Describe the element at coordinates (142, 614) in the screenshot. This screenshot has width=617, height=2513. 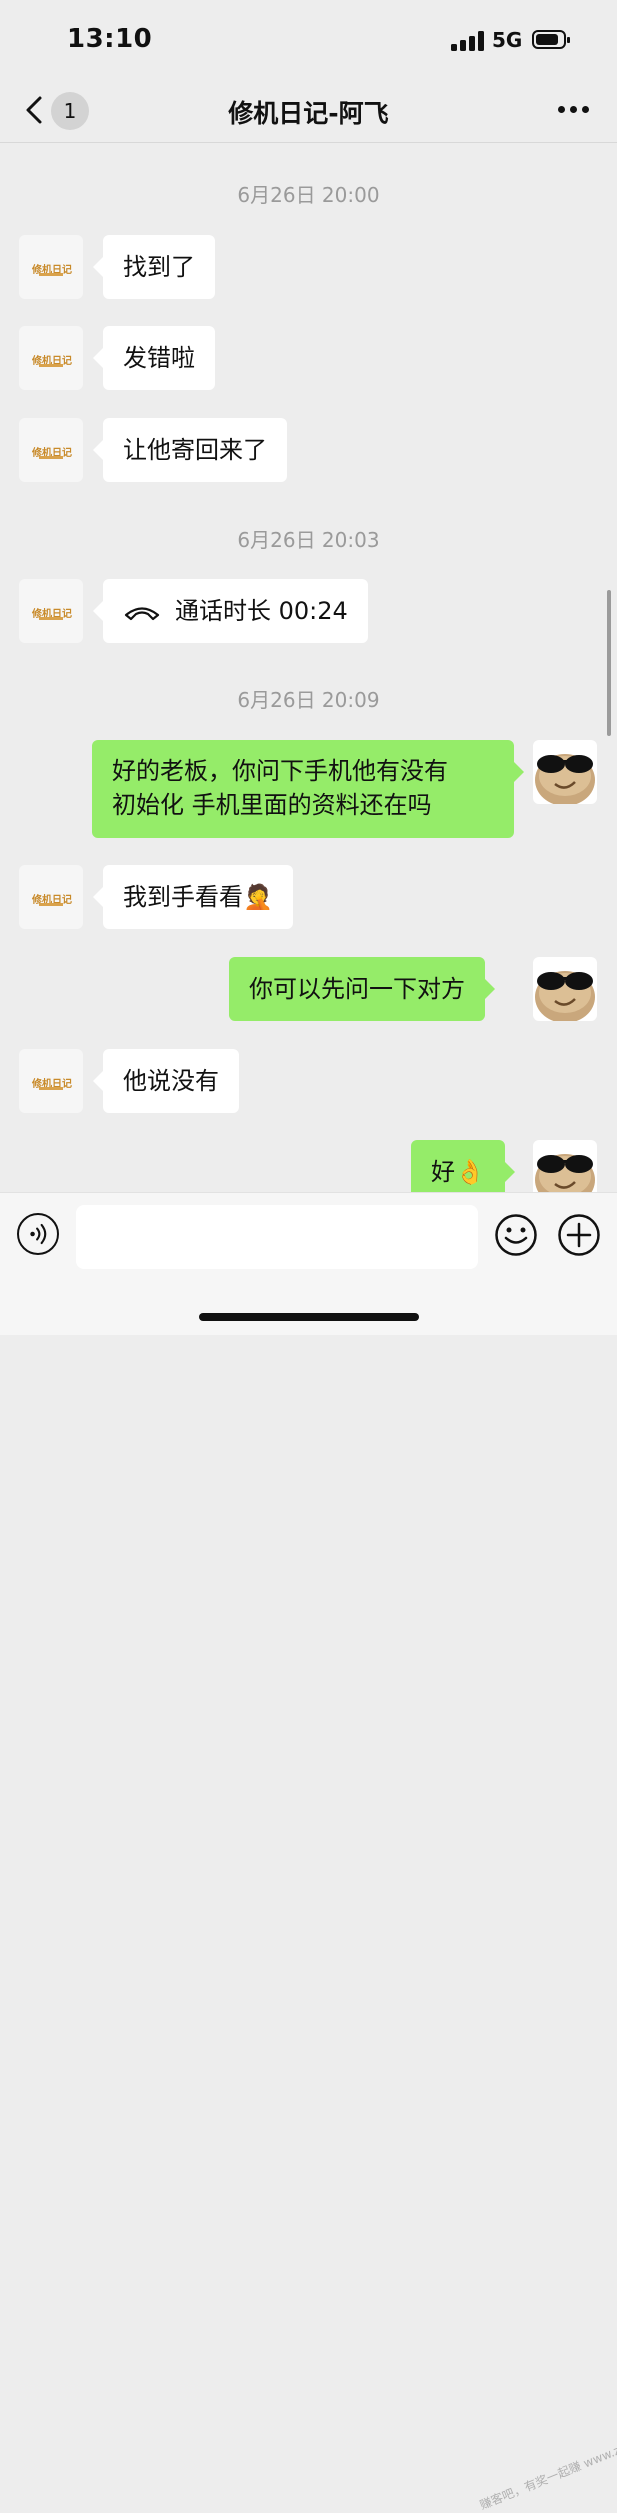
I see `call-icon` at that location.